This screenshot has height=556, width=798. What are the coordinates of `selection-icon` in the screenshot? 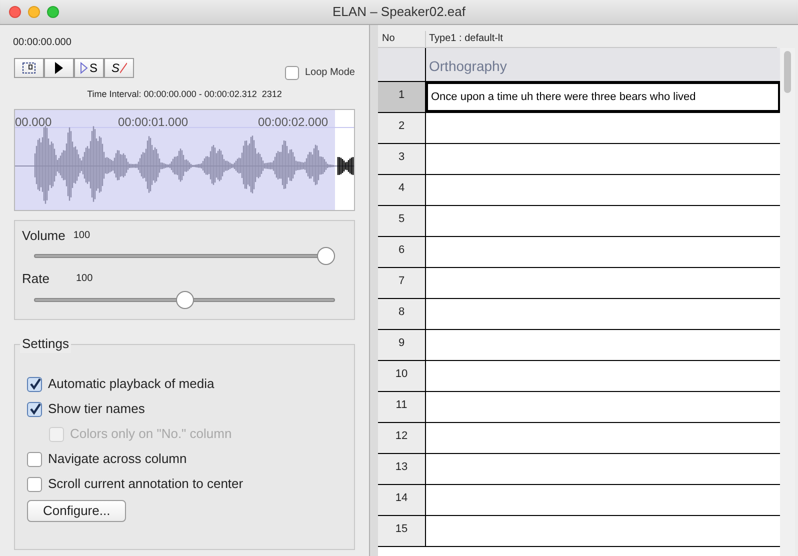 It's located at (29, 68).